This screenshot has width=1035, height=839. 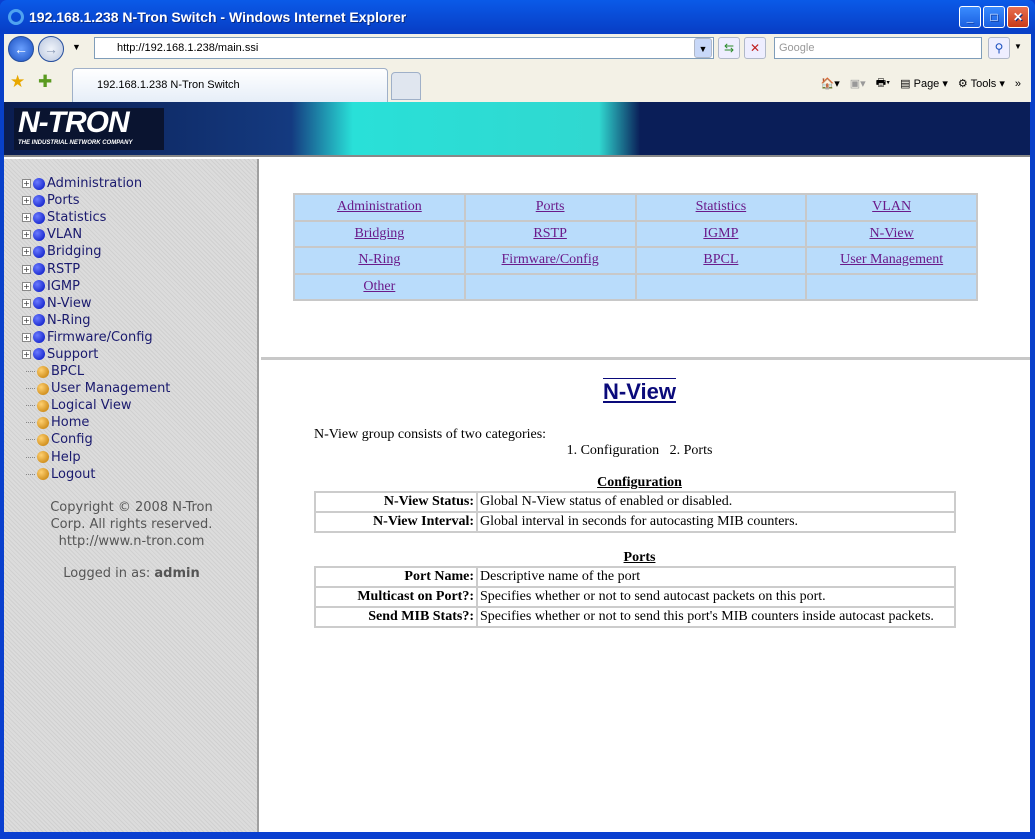 What do you see at coordinates (970, 17) in the screenshot?
I see `minimize-button: _` at bounding box center [970, 17].